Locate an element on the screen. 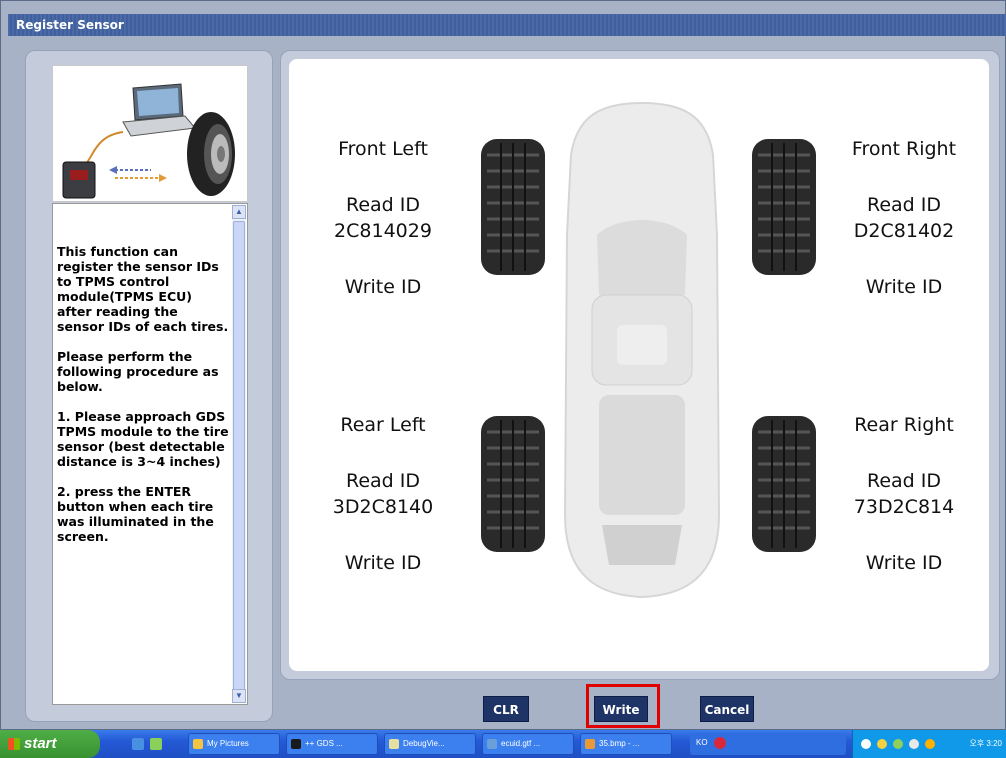 This screenshot has height=758, width=1006. clr-button: CLR is located at coordinates (506, 709).